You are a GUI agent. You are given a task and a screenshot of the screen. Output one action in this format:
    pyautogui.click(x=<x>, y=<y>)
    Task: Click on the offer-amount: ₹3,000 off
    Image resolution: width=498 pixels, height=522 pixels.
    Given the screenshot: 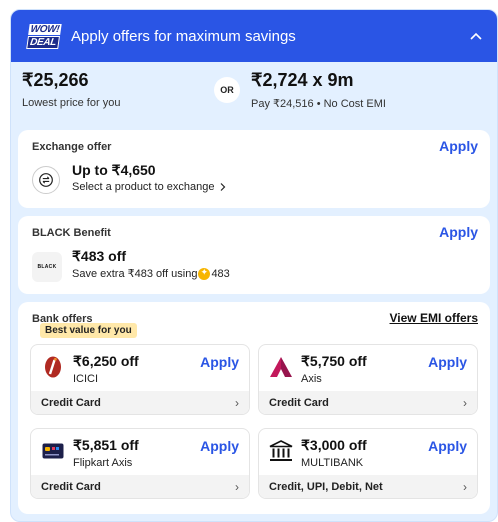 What is the action you would take?
    pyautogui.click(x=334, y=445)
    